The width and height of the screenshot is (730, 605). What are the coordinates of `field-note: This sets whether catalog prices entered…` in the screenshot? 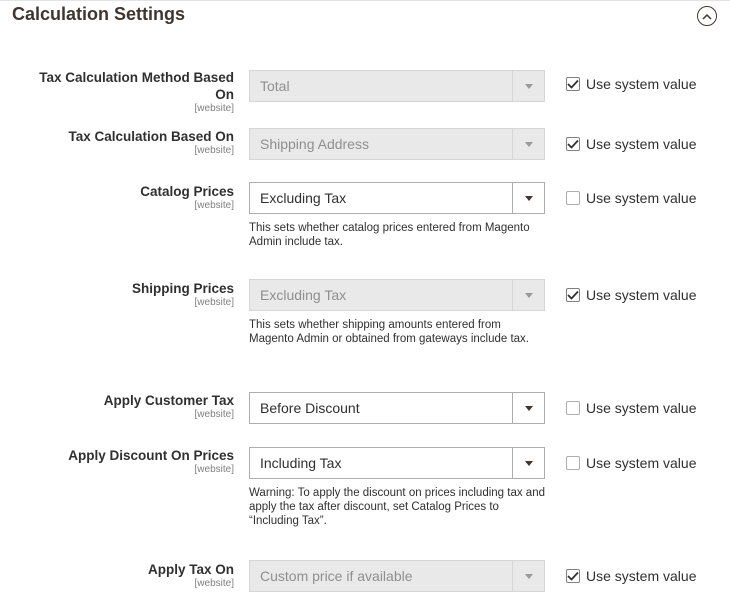 It's located at (389, 235).